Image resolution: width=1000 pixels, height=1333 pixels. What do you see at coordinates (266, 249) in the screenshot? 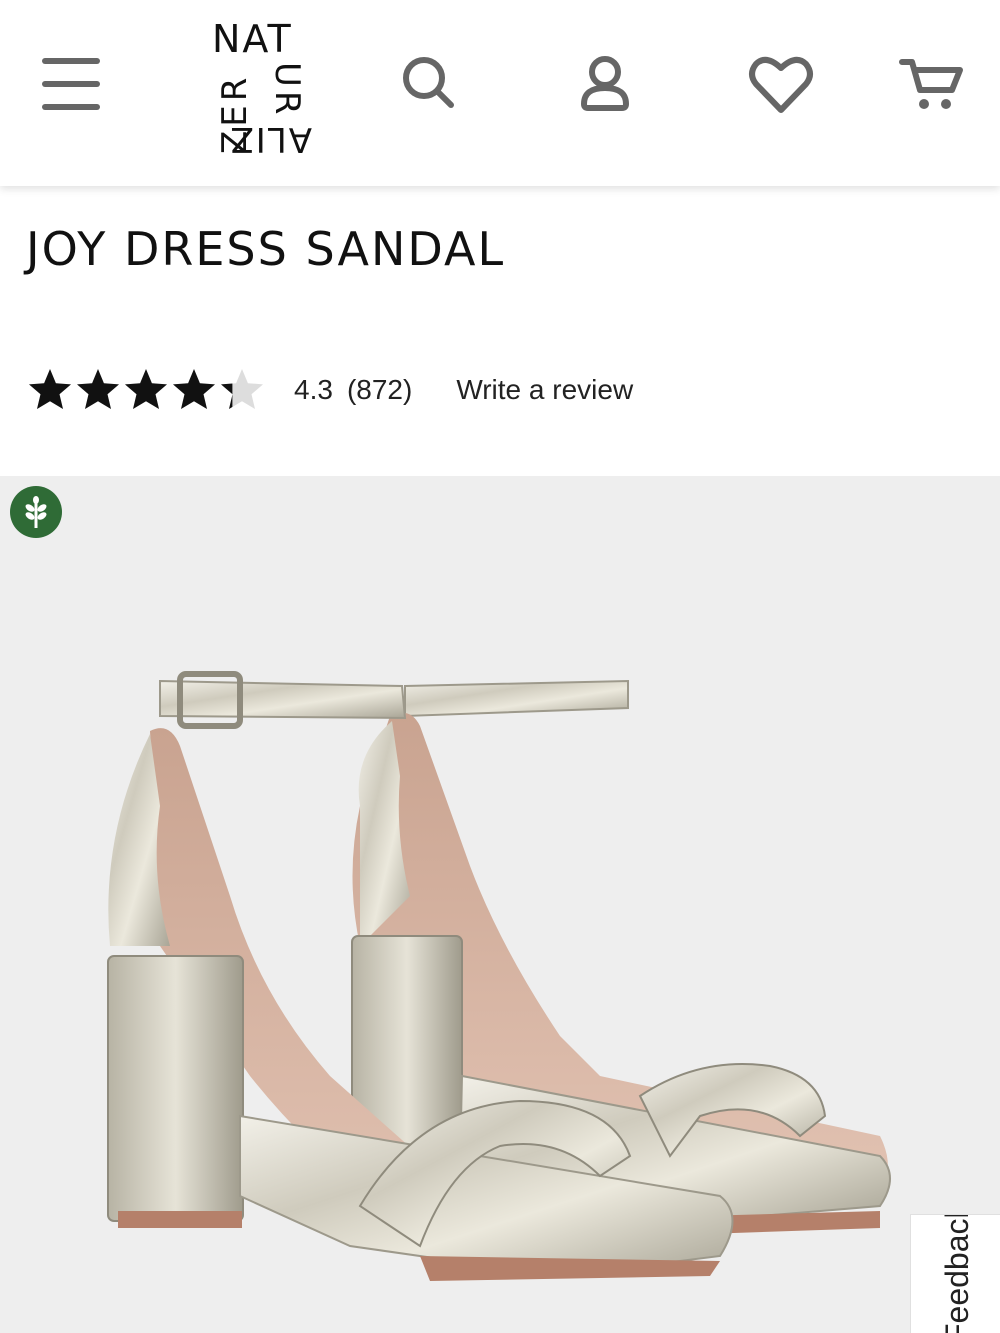
I see `product-title: JOY DRESS SANDAL` at bounding box center [266, 249].